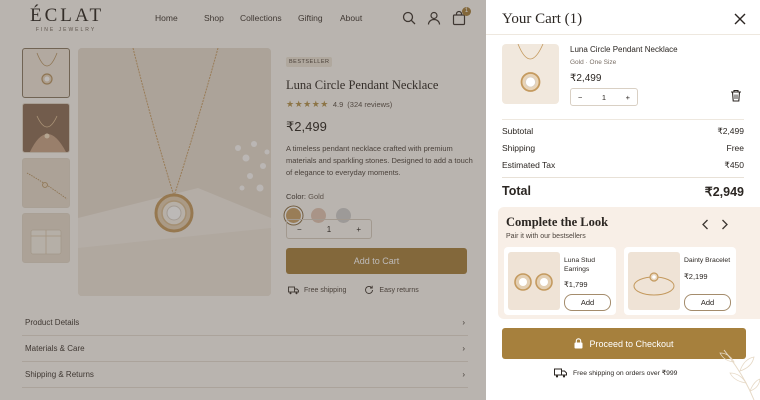 The image size is (760, 400). What do you see at coordinates (542, 19) in the screenshot?
I see `cart-title: Your Cart (1)` at bounding box center [542, 19].